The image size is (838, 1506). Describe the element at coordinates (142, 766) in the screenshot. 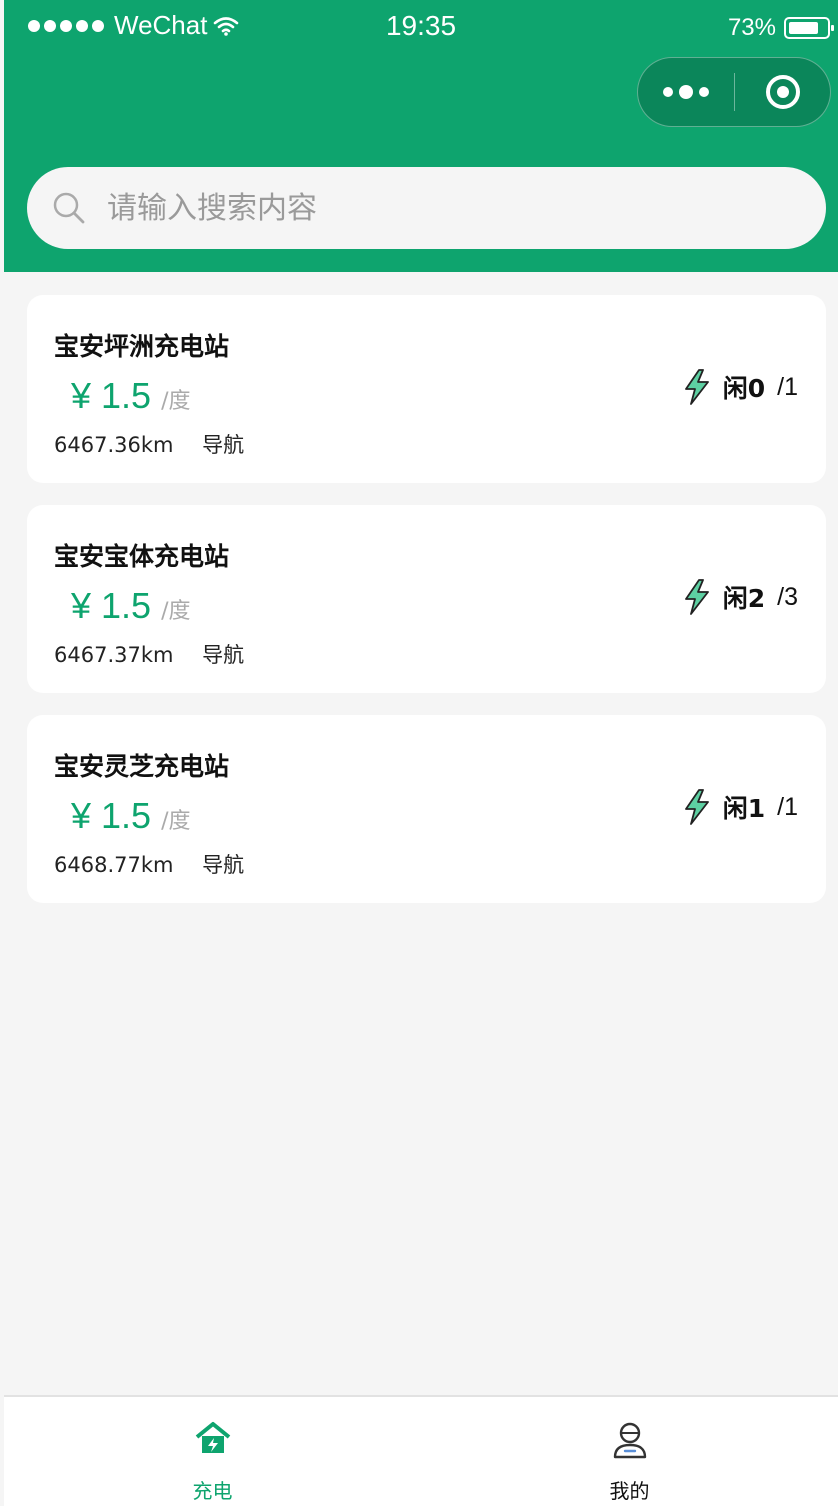

I see `station-name: 宝安灵芝充电站` at that location.